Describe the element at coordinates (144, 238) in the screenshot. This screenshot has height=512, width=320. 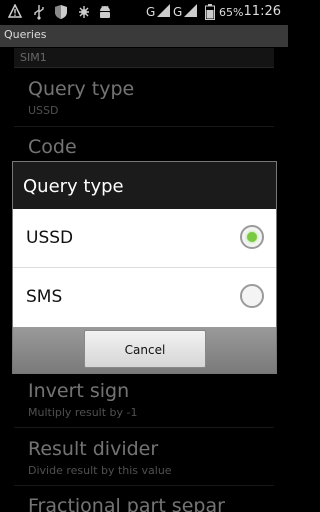
I see `option-ussd: USSD` at that location.